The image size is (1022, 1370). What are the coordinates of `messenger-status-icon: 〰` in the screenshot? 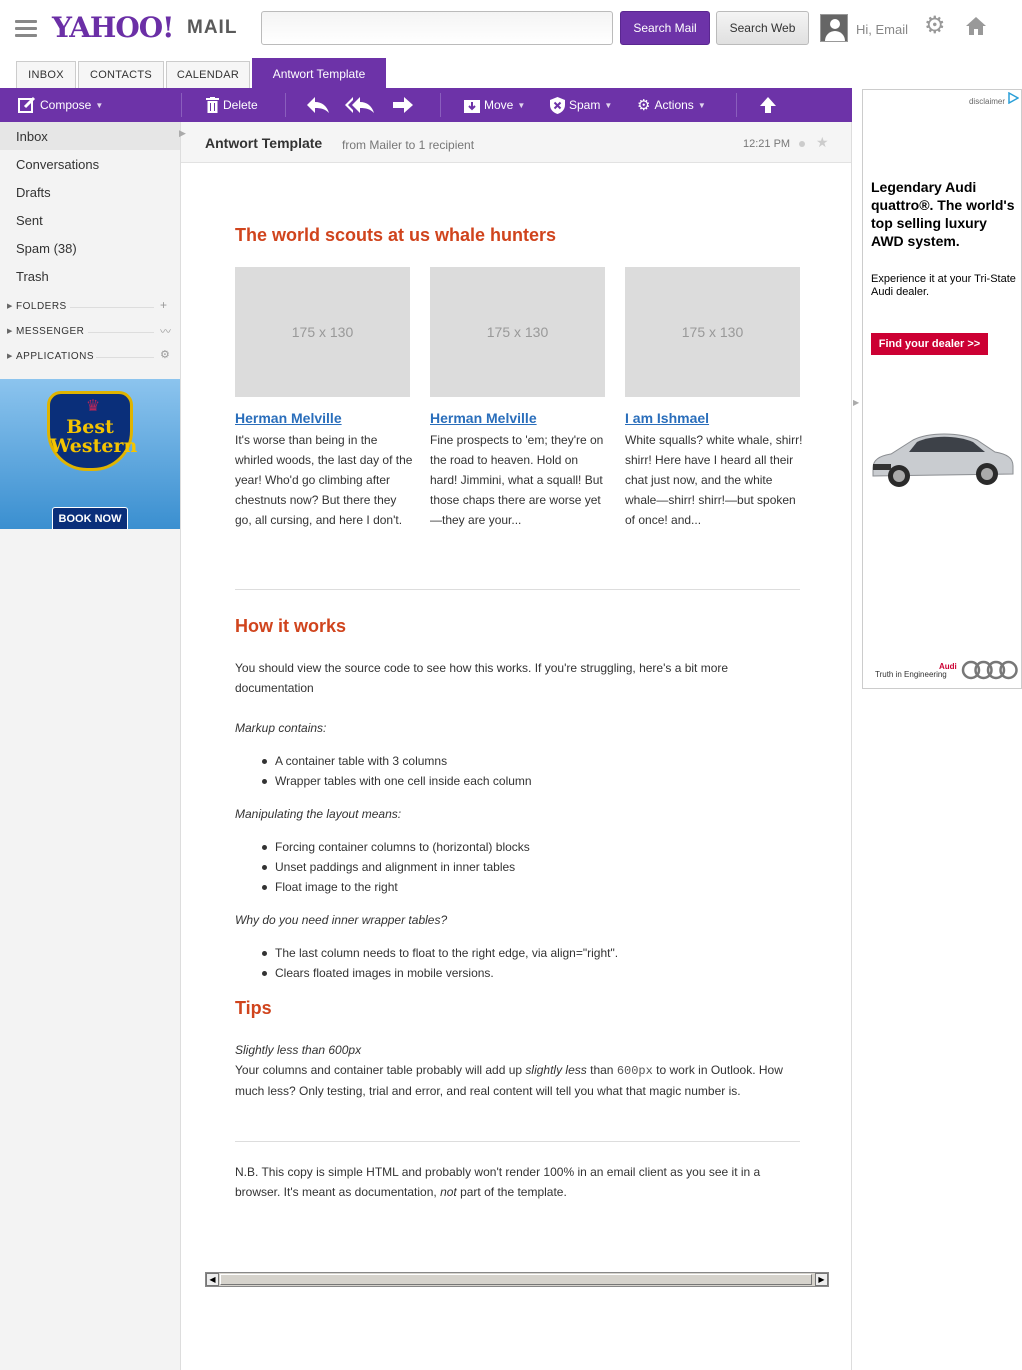 It's located at (166, 331).